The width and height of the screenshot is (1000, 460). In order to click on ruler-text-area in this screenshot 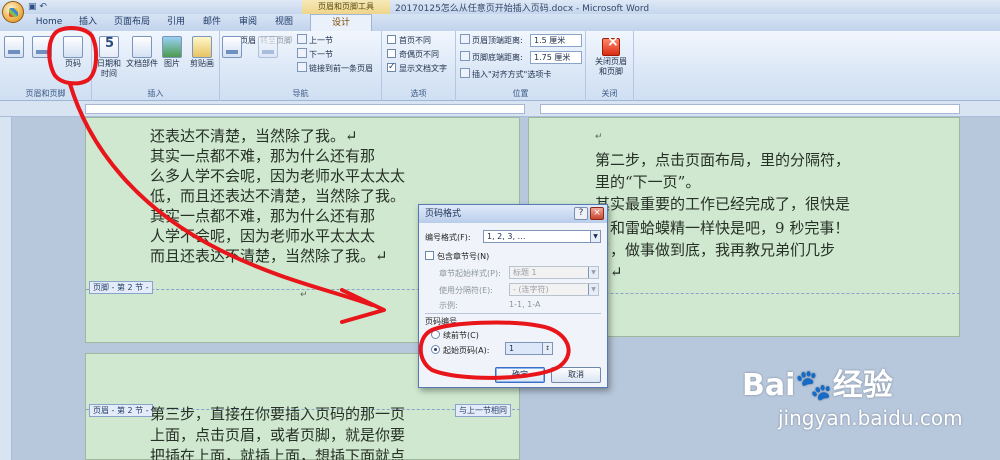, I will do `click(305, 109)`.